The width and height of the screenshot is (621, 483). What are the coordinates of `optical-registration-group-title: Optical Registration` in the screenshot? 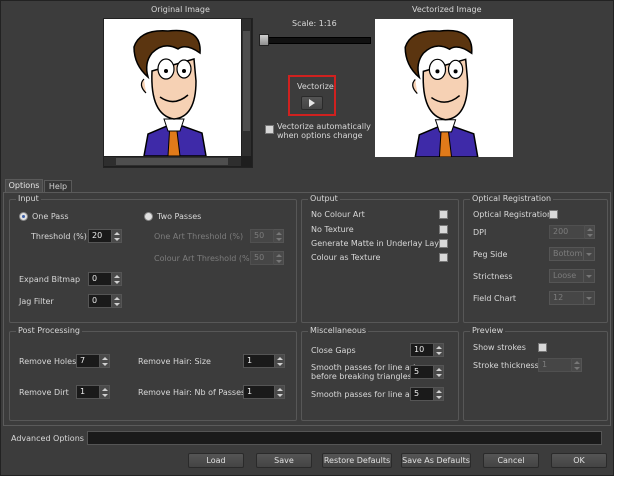 It's located at (512, 198).